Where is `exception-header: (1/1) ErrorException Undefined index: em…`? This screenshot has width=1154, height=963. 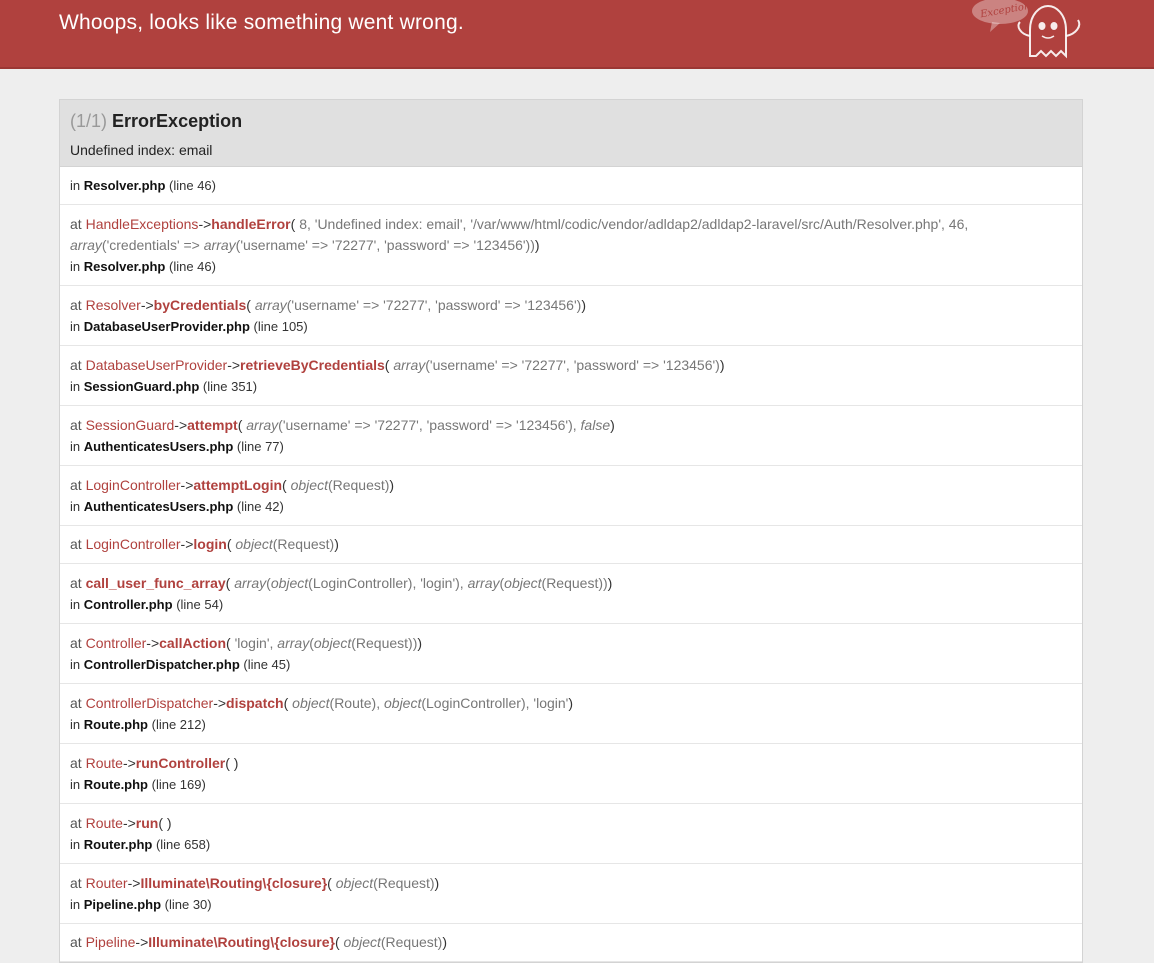
exception-header: (1/1) ErrorException Undefined index: em… is located at coordinates (571, 133).